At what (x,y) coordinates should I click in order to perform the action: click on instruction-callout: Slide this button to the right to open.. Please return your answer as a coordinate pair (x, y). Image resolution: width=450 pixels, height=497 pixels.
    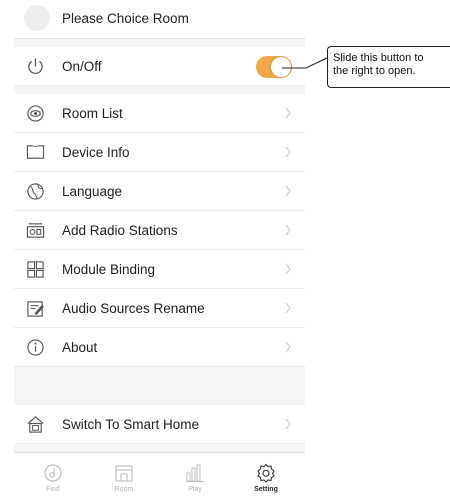
    Looking at the image, I should click on (388, 67).